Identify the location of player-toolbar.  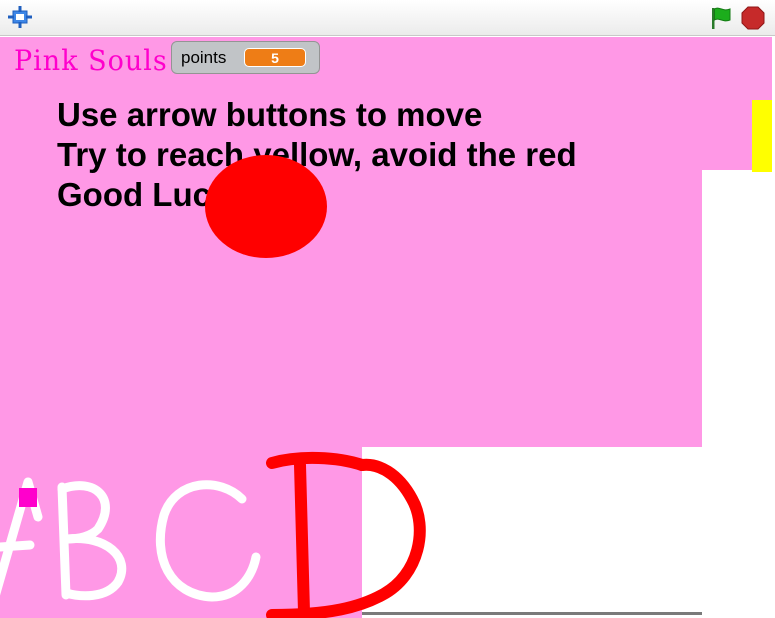
(387, 18).